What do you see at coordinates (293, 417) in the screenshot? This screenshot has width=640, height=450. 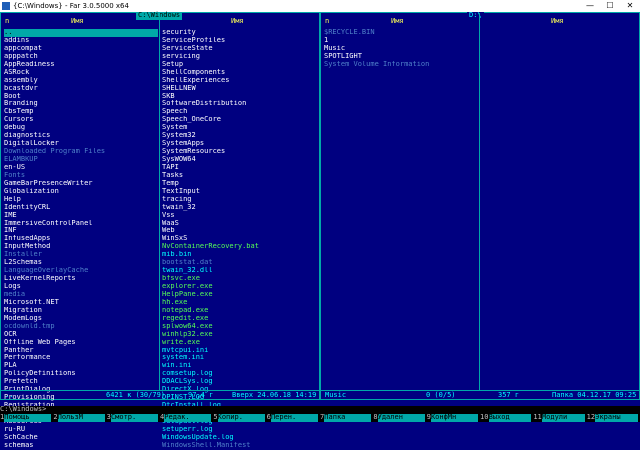 I see `fkey-6: 6 Перен.` at bounding box center [293, 417].